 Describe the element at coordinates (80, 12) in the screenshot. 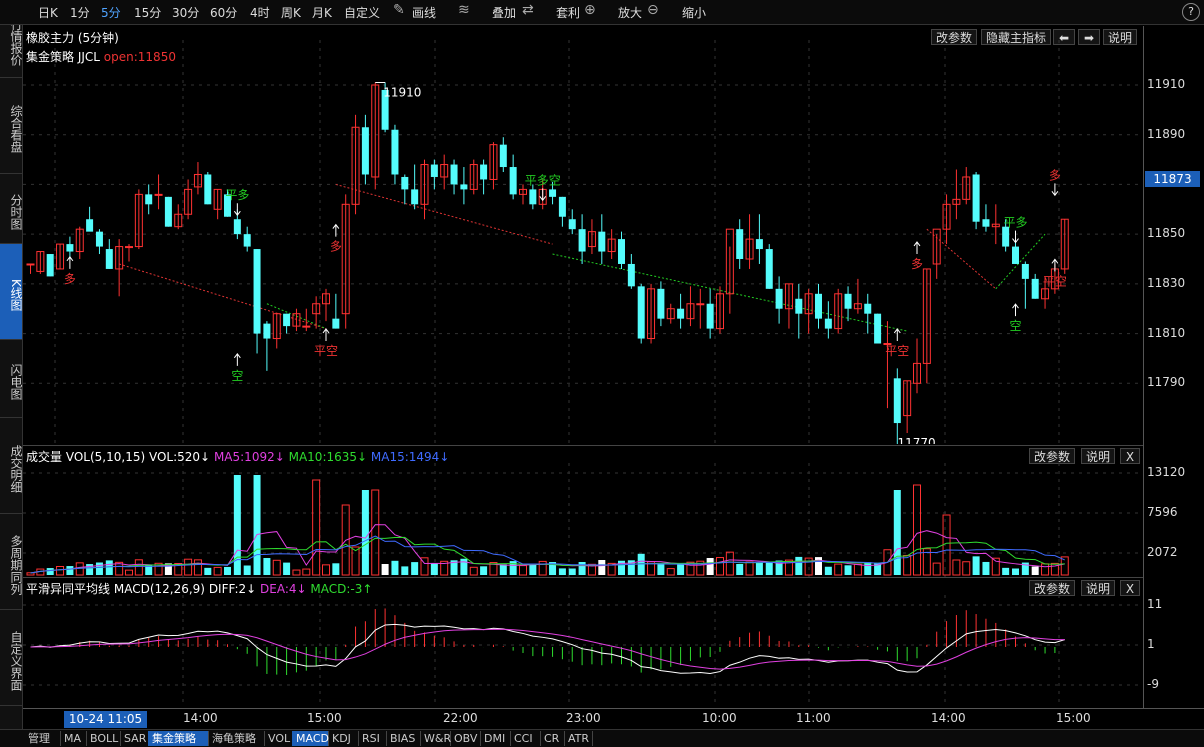

I see `period-tab-min1: 1分` at that location.